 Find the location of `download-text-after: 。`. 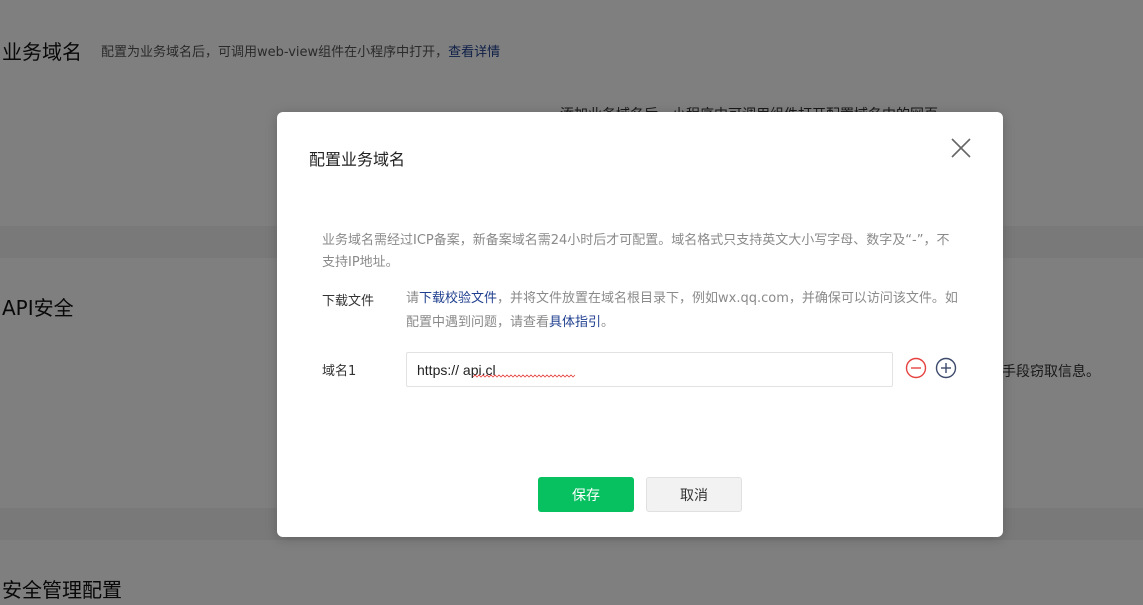

download-text-after: 。 is located at coordinates (608, 322).